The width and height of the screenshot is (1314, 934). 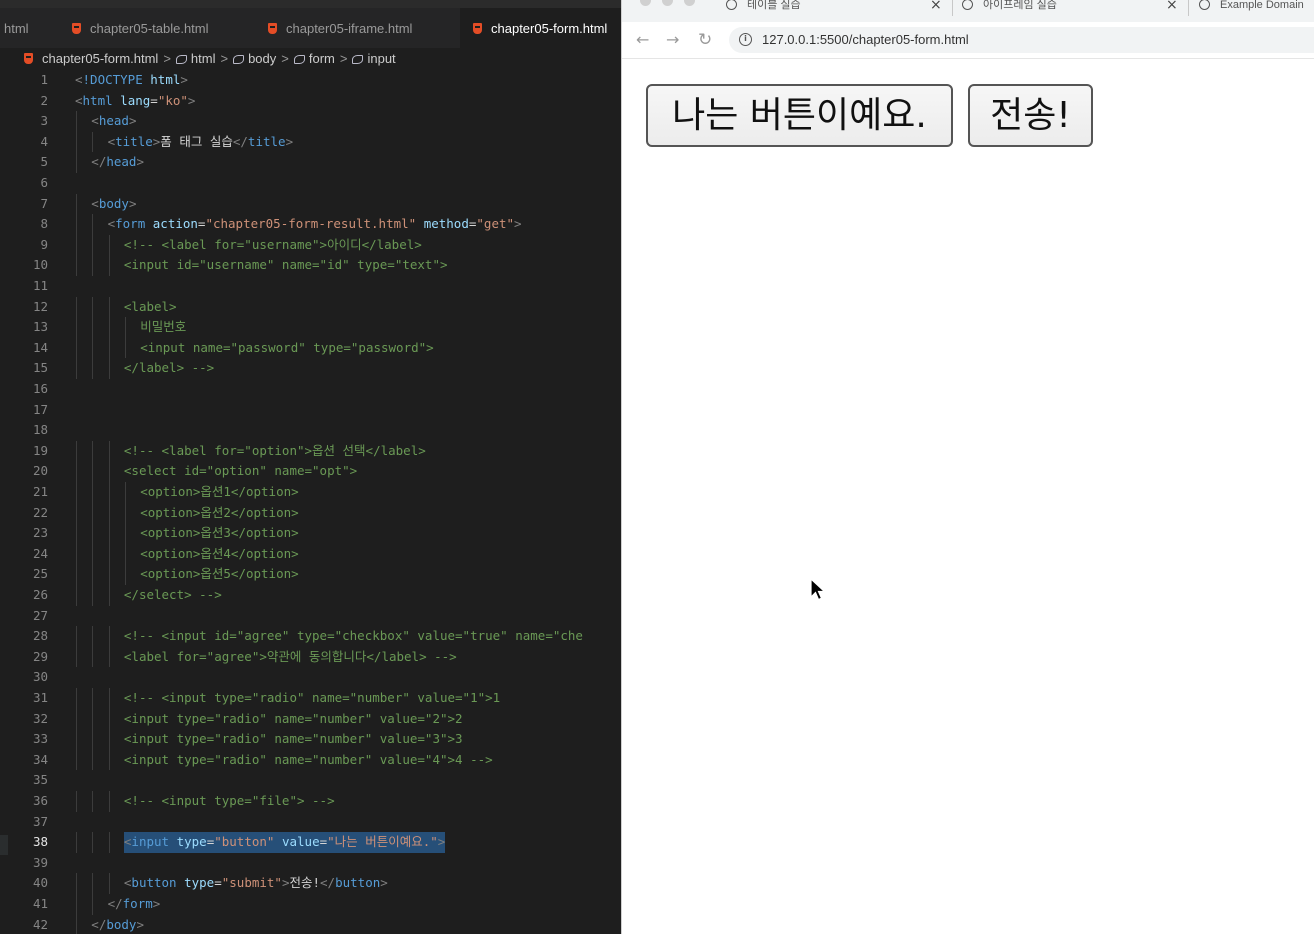 What do you see at coordinates (262, 58) in the screenshot?
I see `breadcrumb-item-body: body` at bounding box center [262, 58].